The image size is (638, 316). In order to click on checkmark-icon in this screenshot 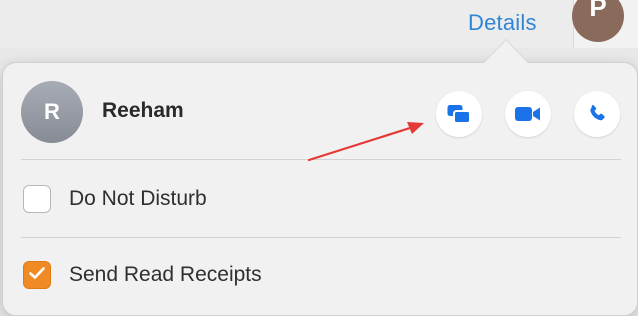, I will do `click(37, 275)`.